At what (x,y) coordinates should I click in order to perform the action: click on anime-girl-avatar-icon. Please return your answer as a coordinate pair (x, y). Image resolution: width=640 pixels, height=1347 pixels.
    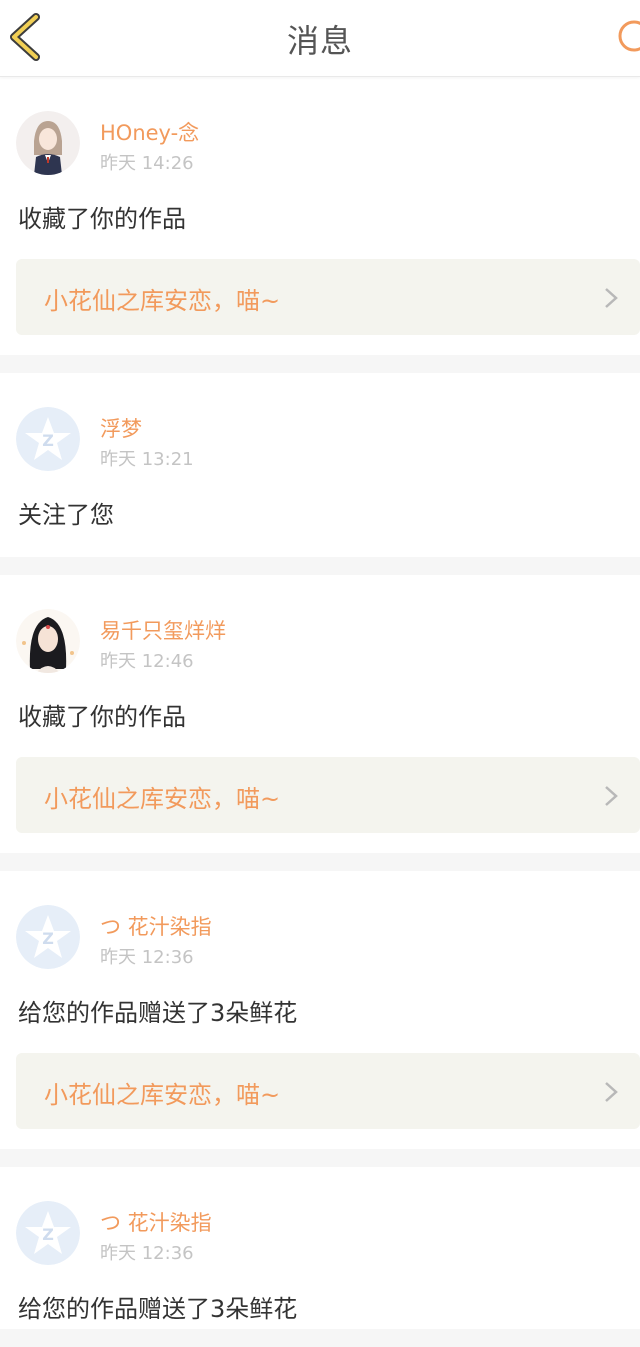
    Looking at the image, I should click on (48, 143).